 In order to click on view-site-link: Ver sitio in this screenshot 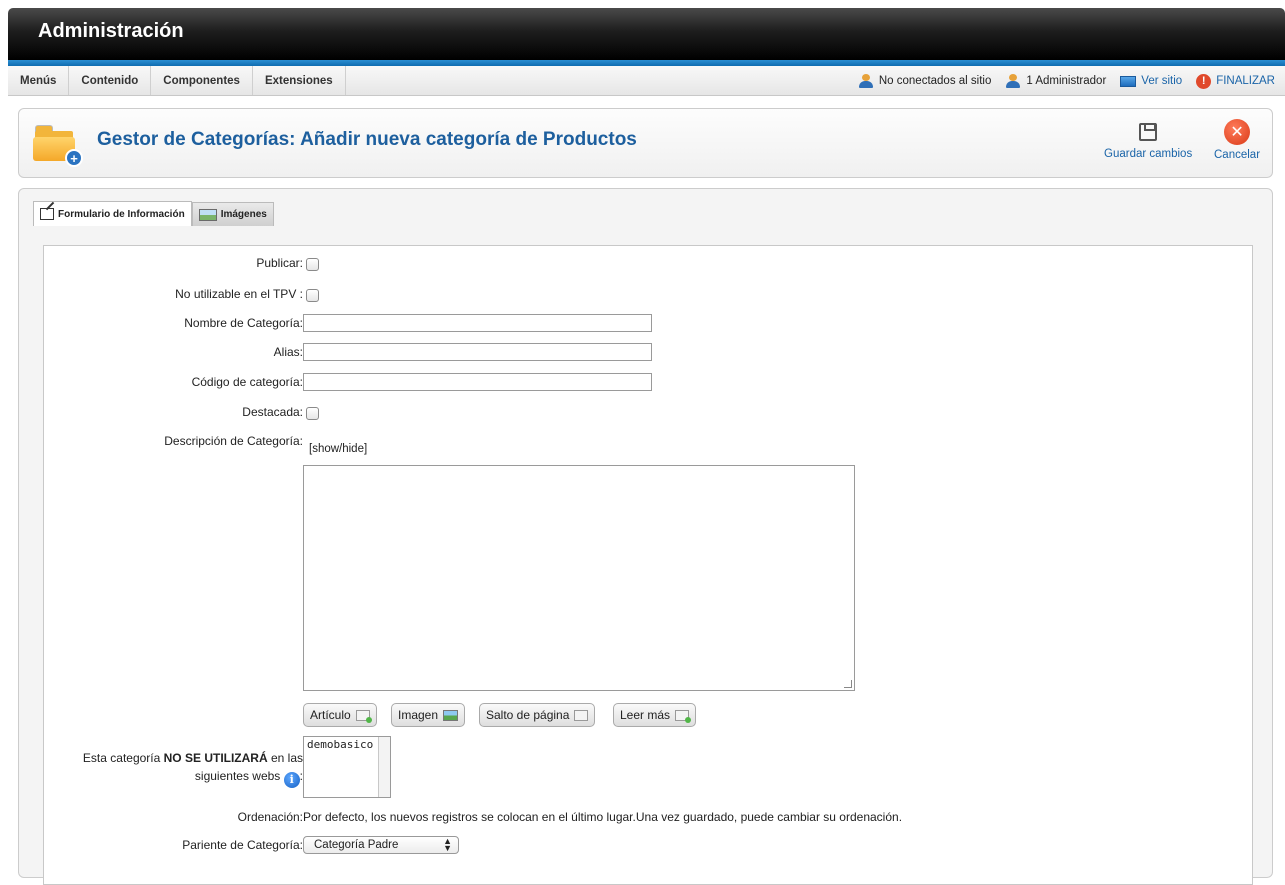, I will do `click(1151, 81)`.